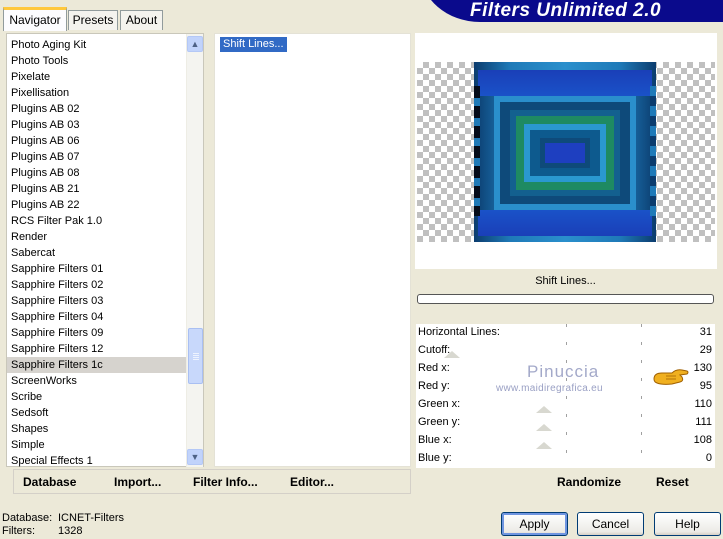  I want to click on randomize-button: Randomize, so click(589, 482).